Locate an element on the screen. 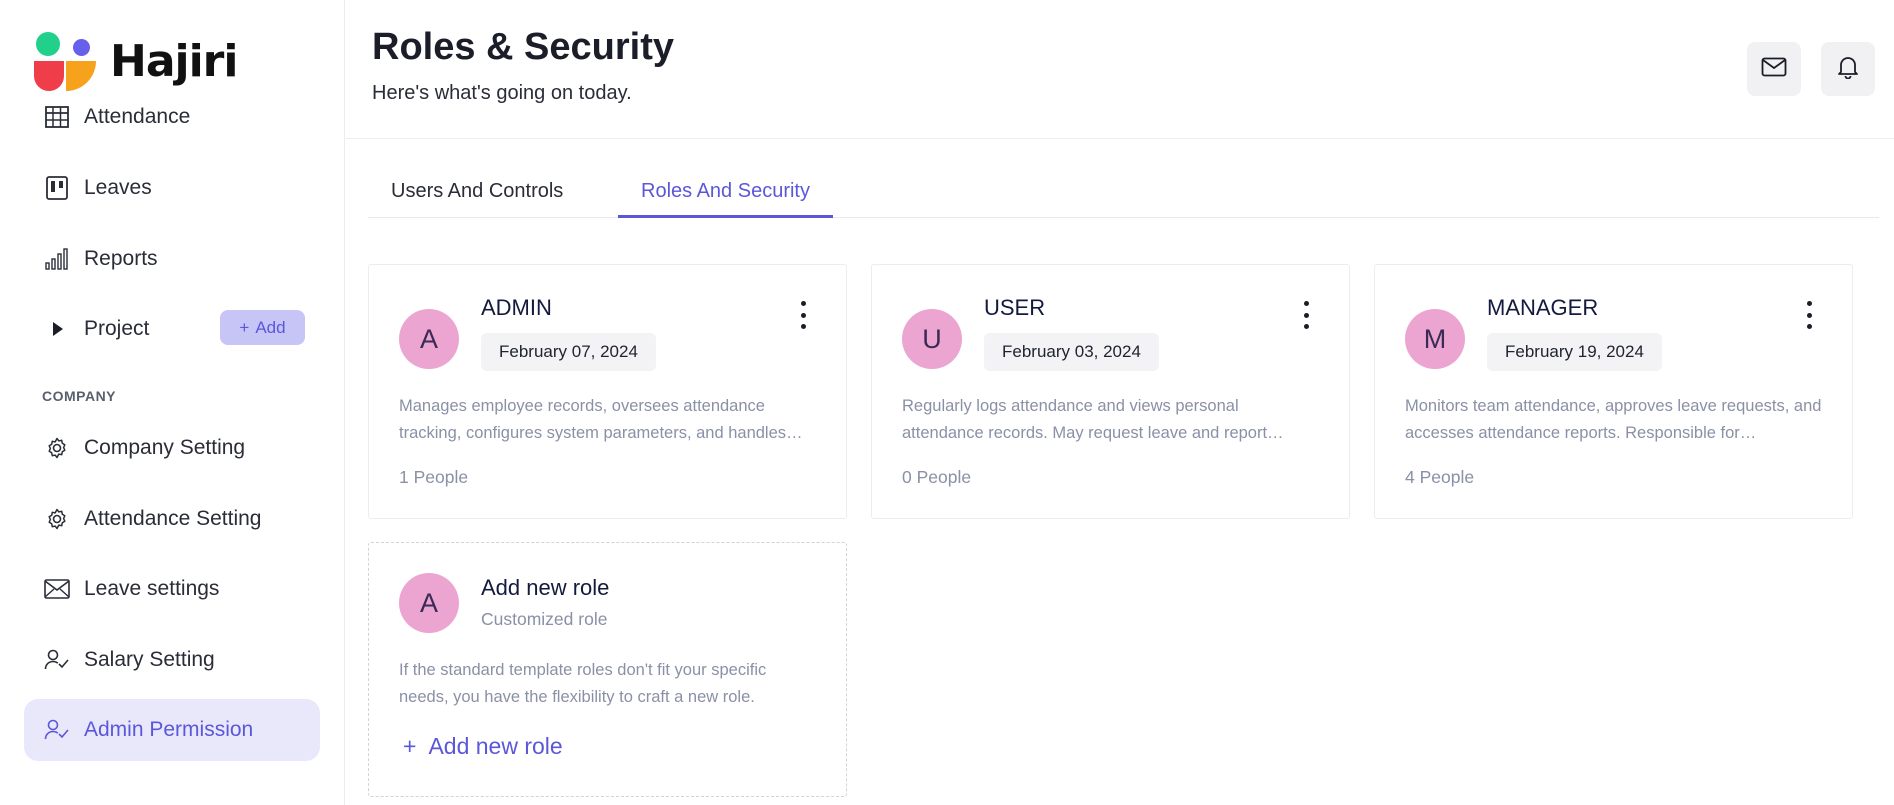 This screenshot has height=805, width=1894. sidebar-item-label: Reports is located at coordinates (121, 258).